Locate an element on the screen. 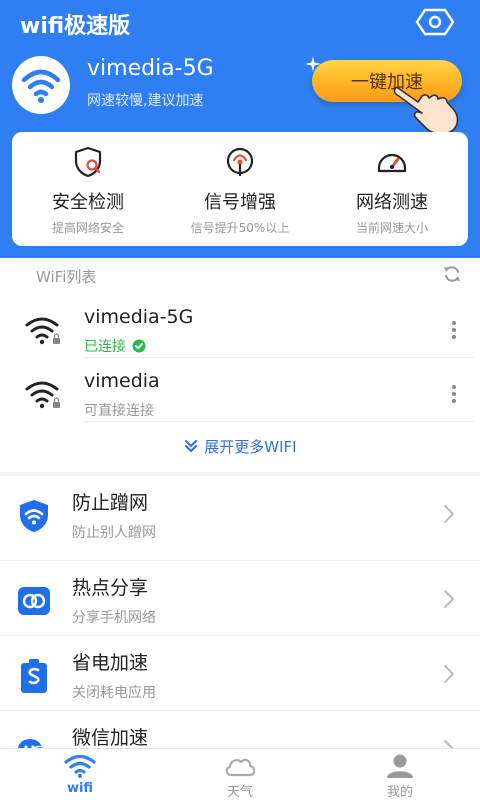 The height and width of the screenshot is (800, 480). feature-speed-test: 网络测速 当前网速大小 is located at coordinates (392, 189).